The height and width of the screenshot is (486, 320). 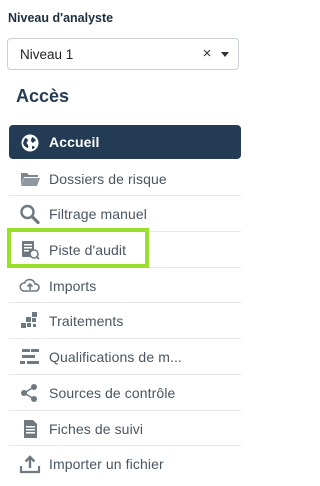 I want to click on menu-item-filtrage-manuel: Filtrage manuel, so click(x=125, y=214).